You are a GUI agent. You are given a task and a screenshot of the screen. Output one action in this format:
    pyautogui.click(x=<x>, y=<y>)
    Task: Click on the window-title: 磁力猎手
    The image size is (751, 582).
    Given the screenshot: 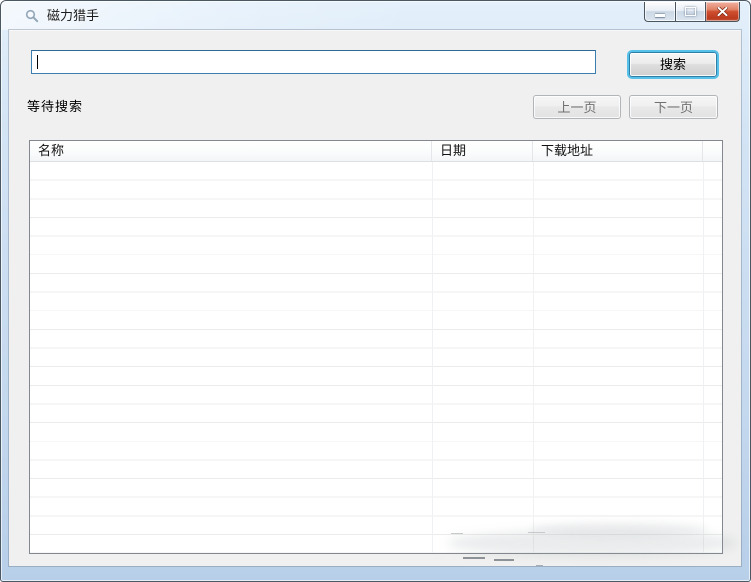 What is the action you would take?
    pyautogui.click(x=73, y=15)
    